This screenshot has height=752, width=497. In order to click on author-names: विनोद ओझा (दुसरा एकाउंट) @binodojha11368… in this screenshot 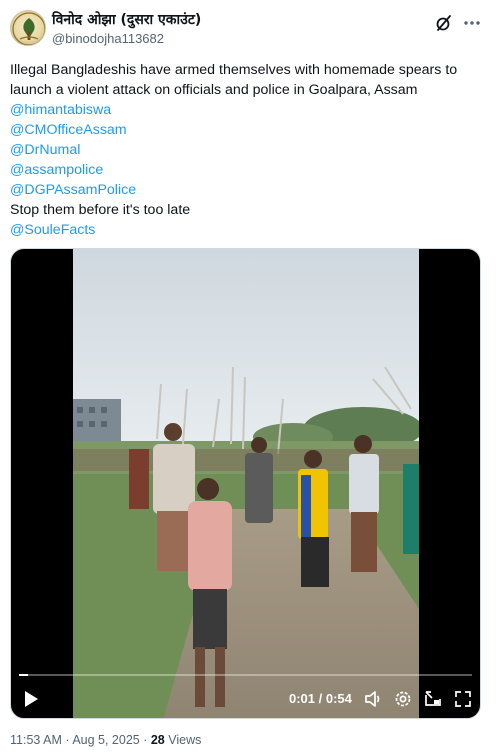, I will do `click(126, 29)`.